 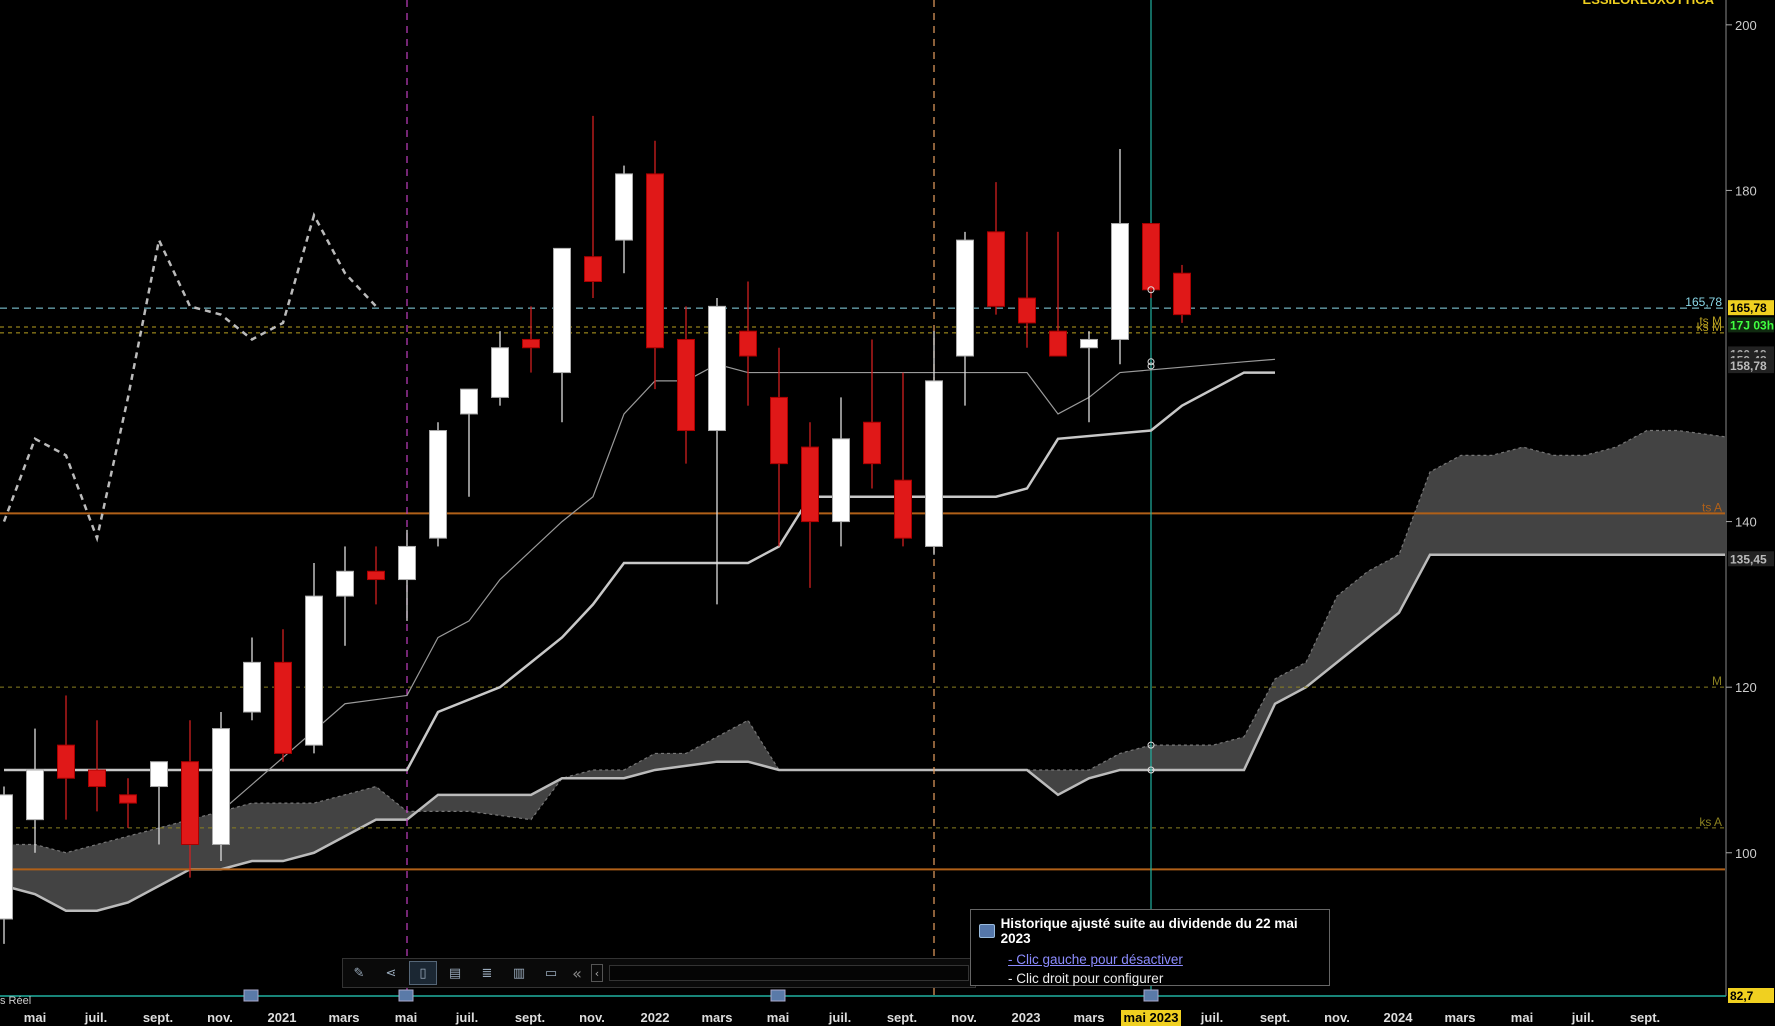 I want to click on y-tick-label: 120, so click(x=1746, y=687).